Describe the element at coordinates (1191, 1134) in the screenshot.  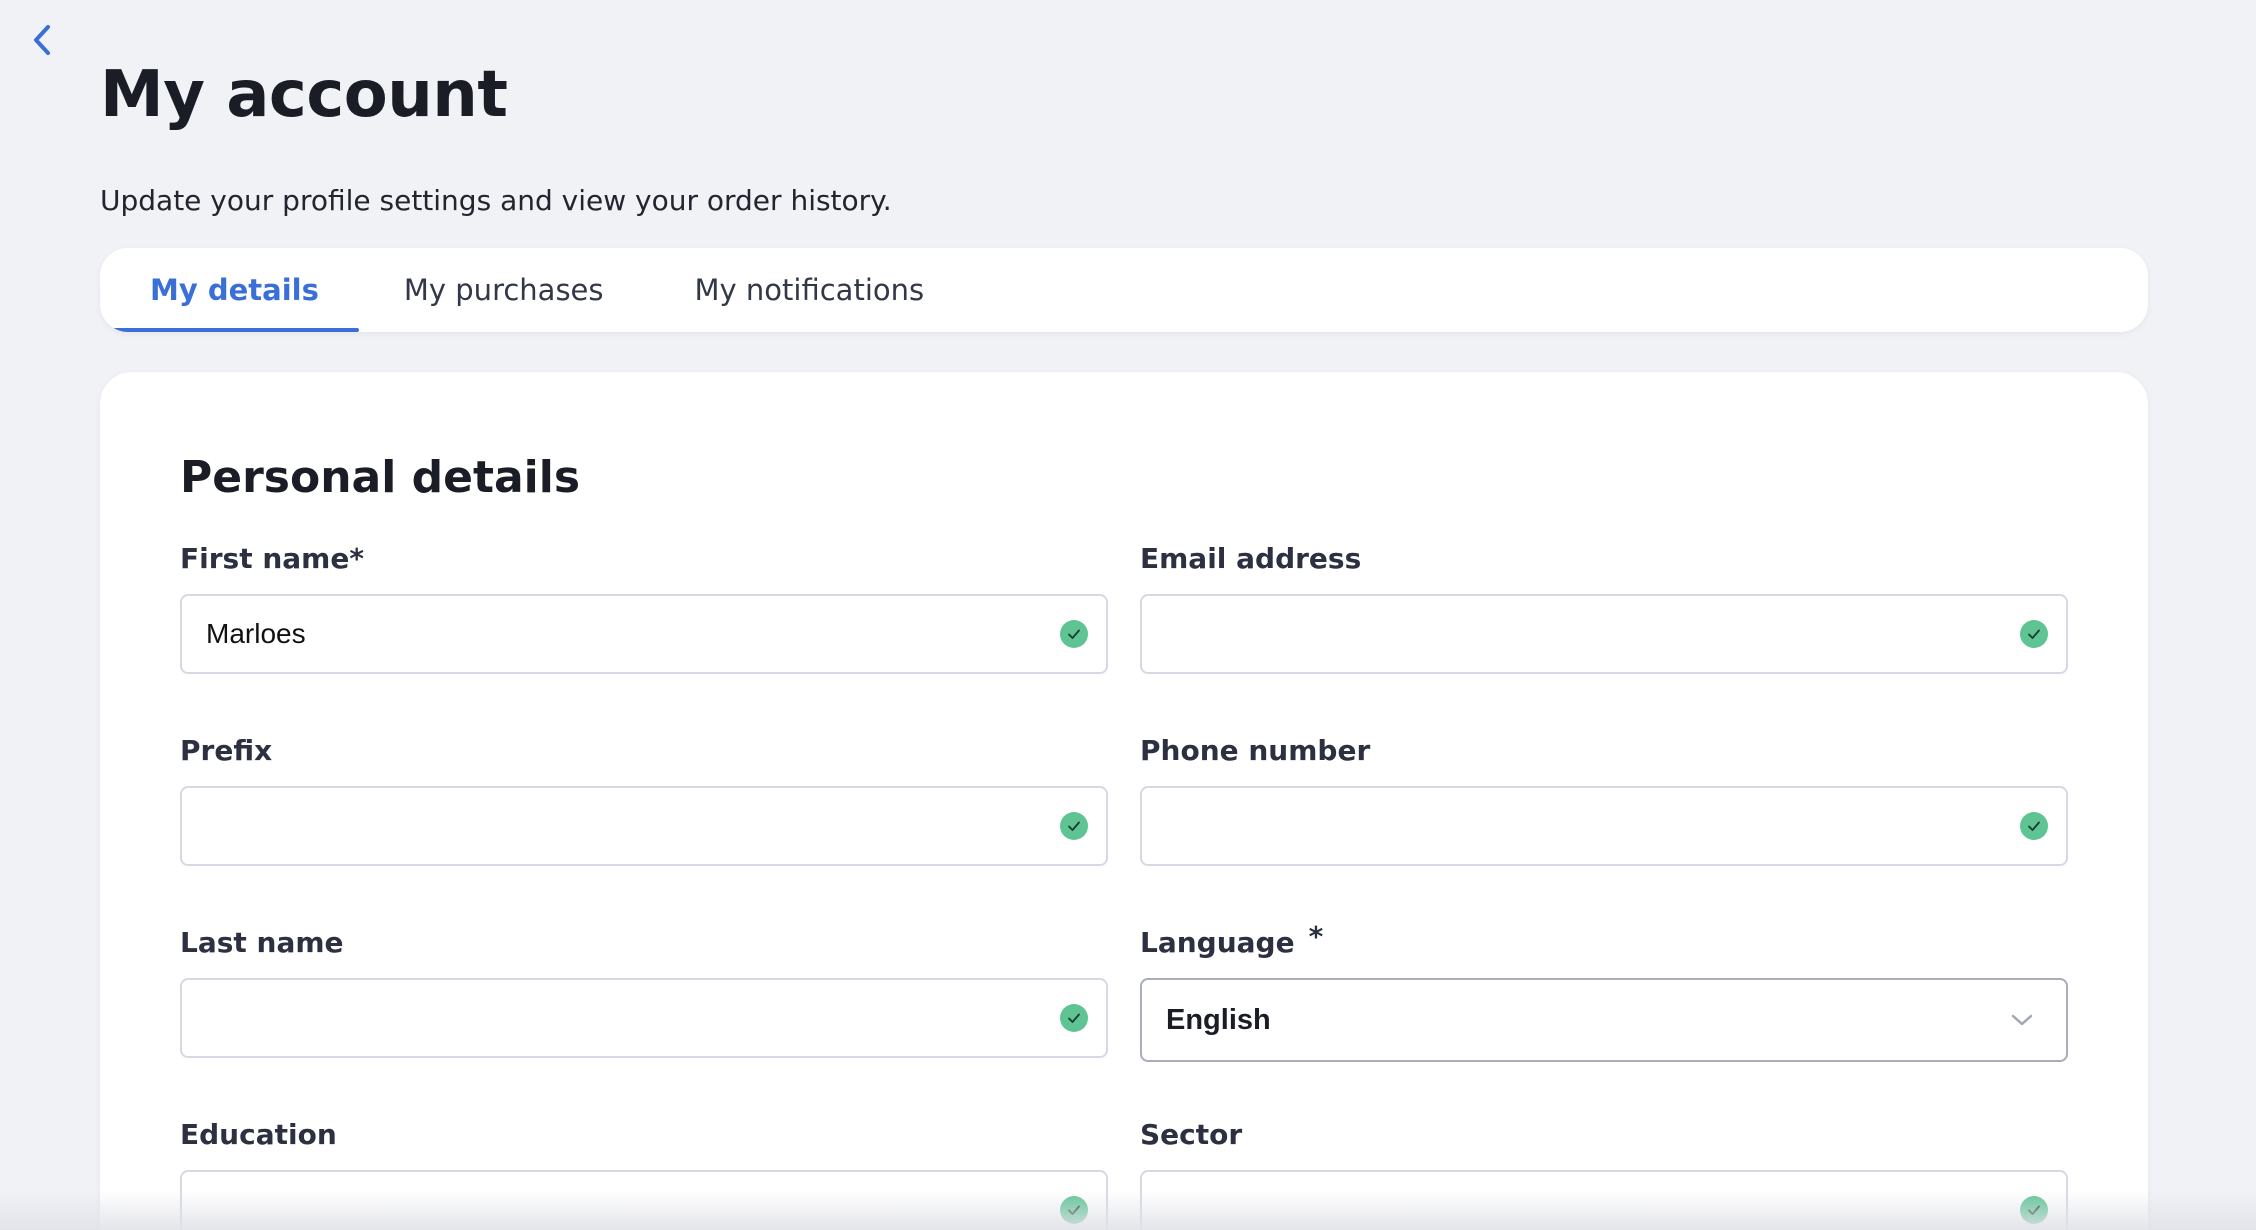
I see `sector-label: Sector` at that location.